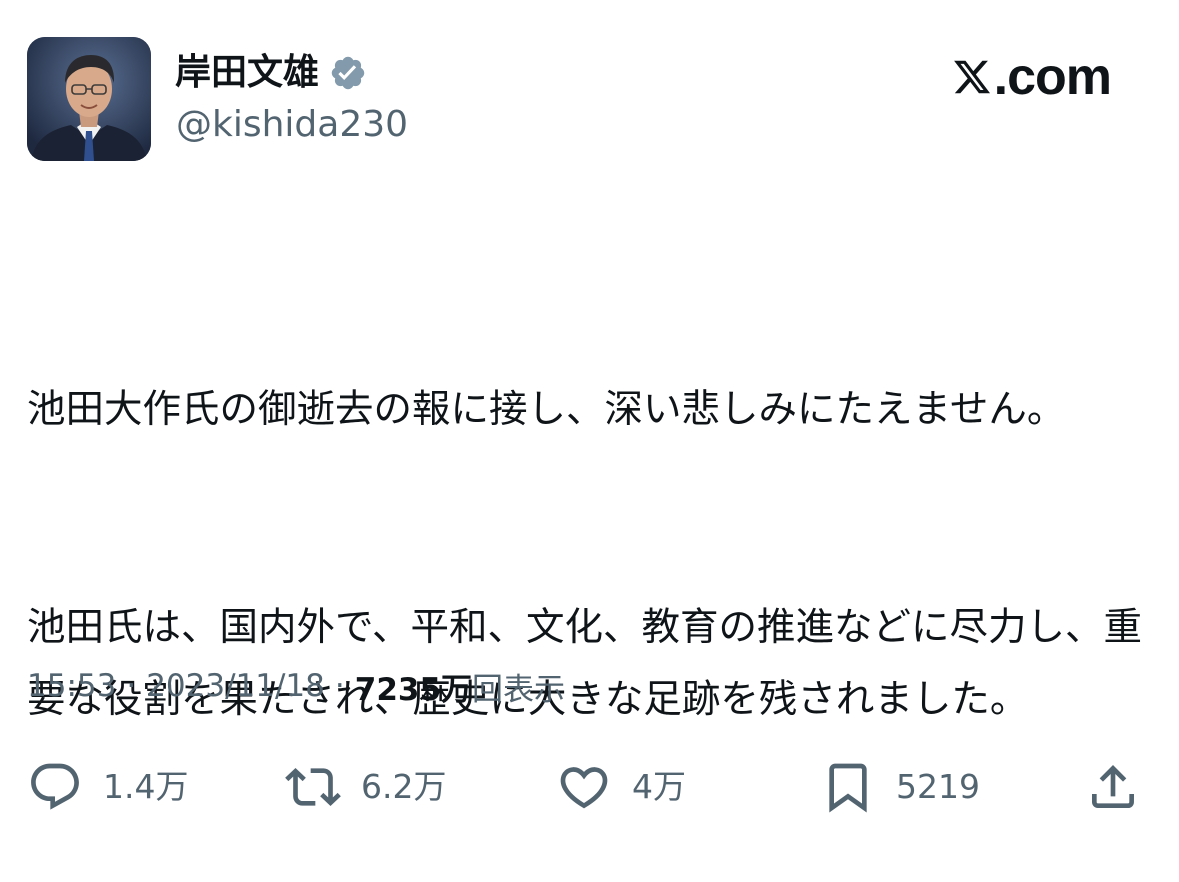 This screenshot has width=1179, height=882. What do you see at coordinates (404, 786) in the screenshot?
I see `repost-count: 6.2万` at bounding box center [404, 786].